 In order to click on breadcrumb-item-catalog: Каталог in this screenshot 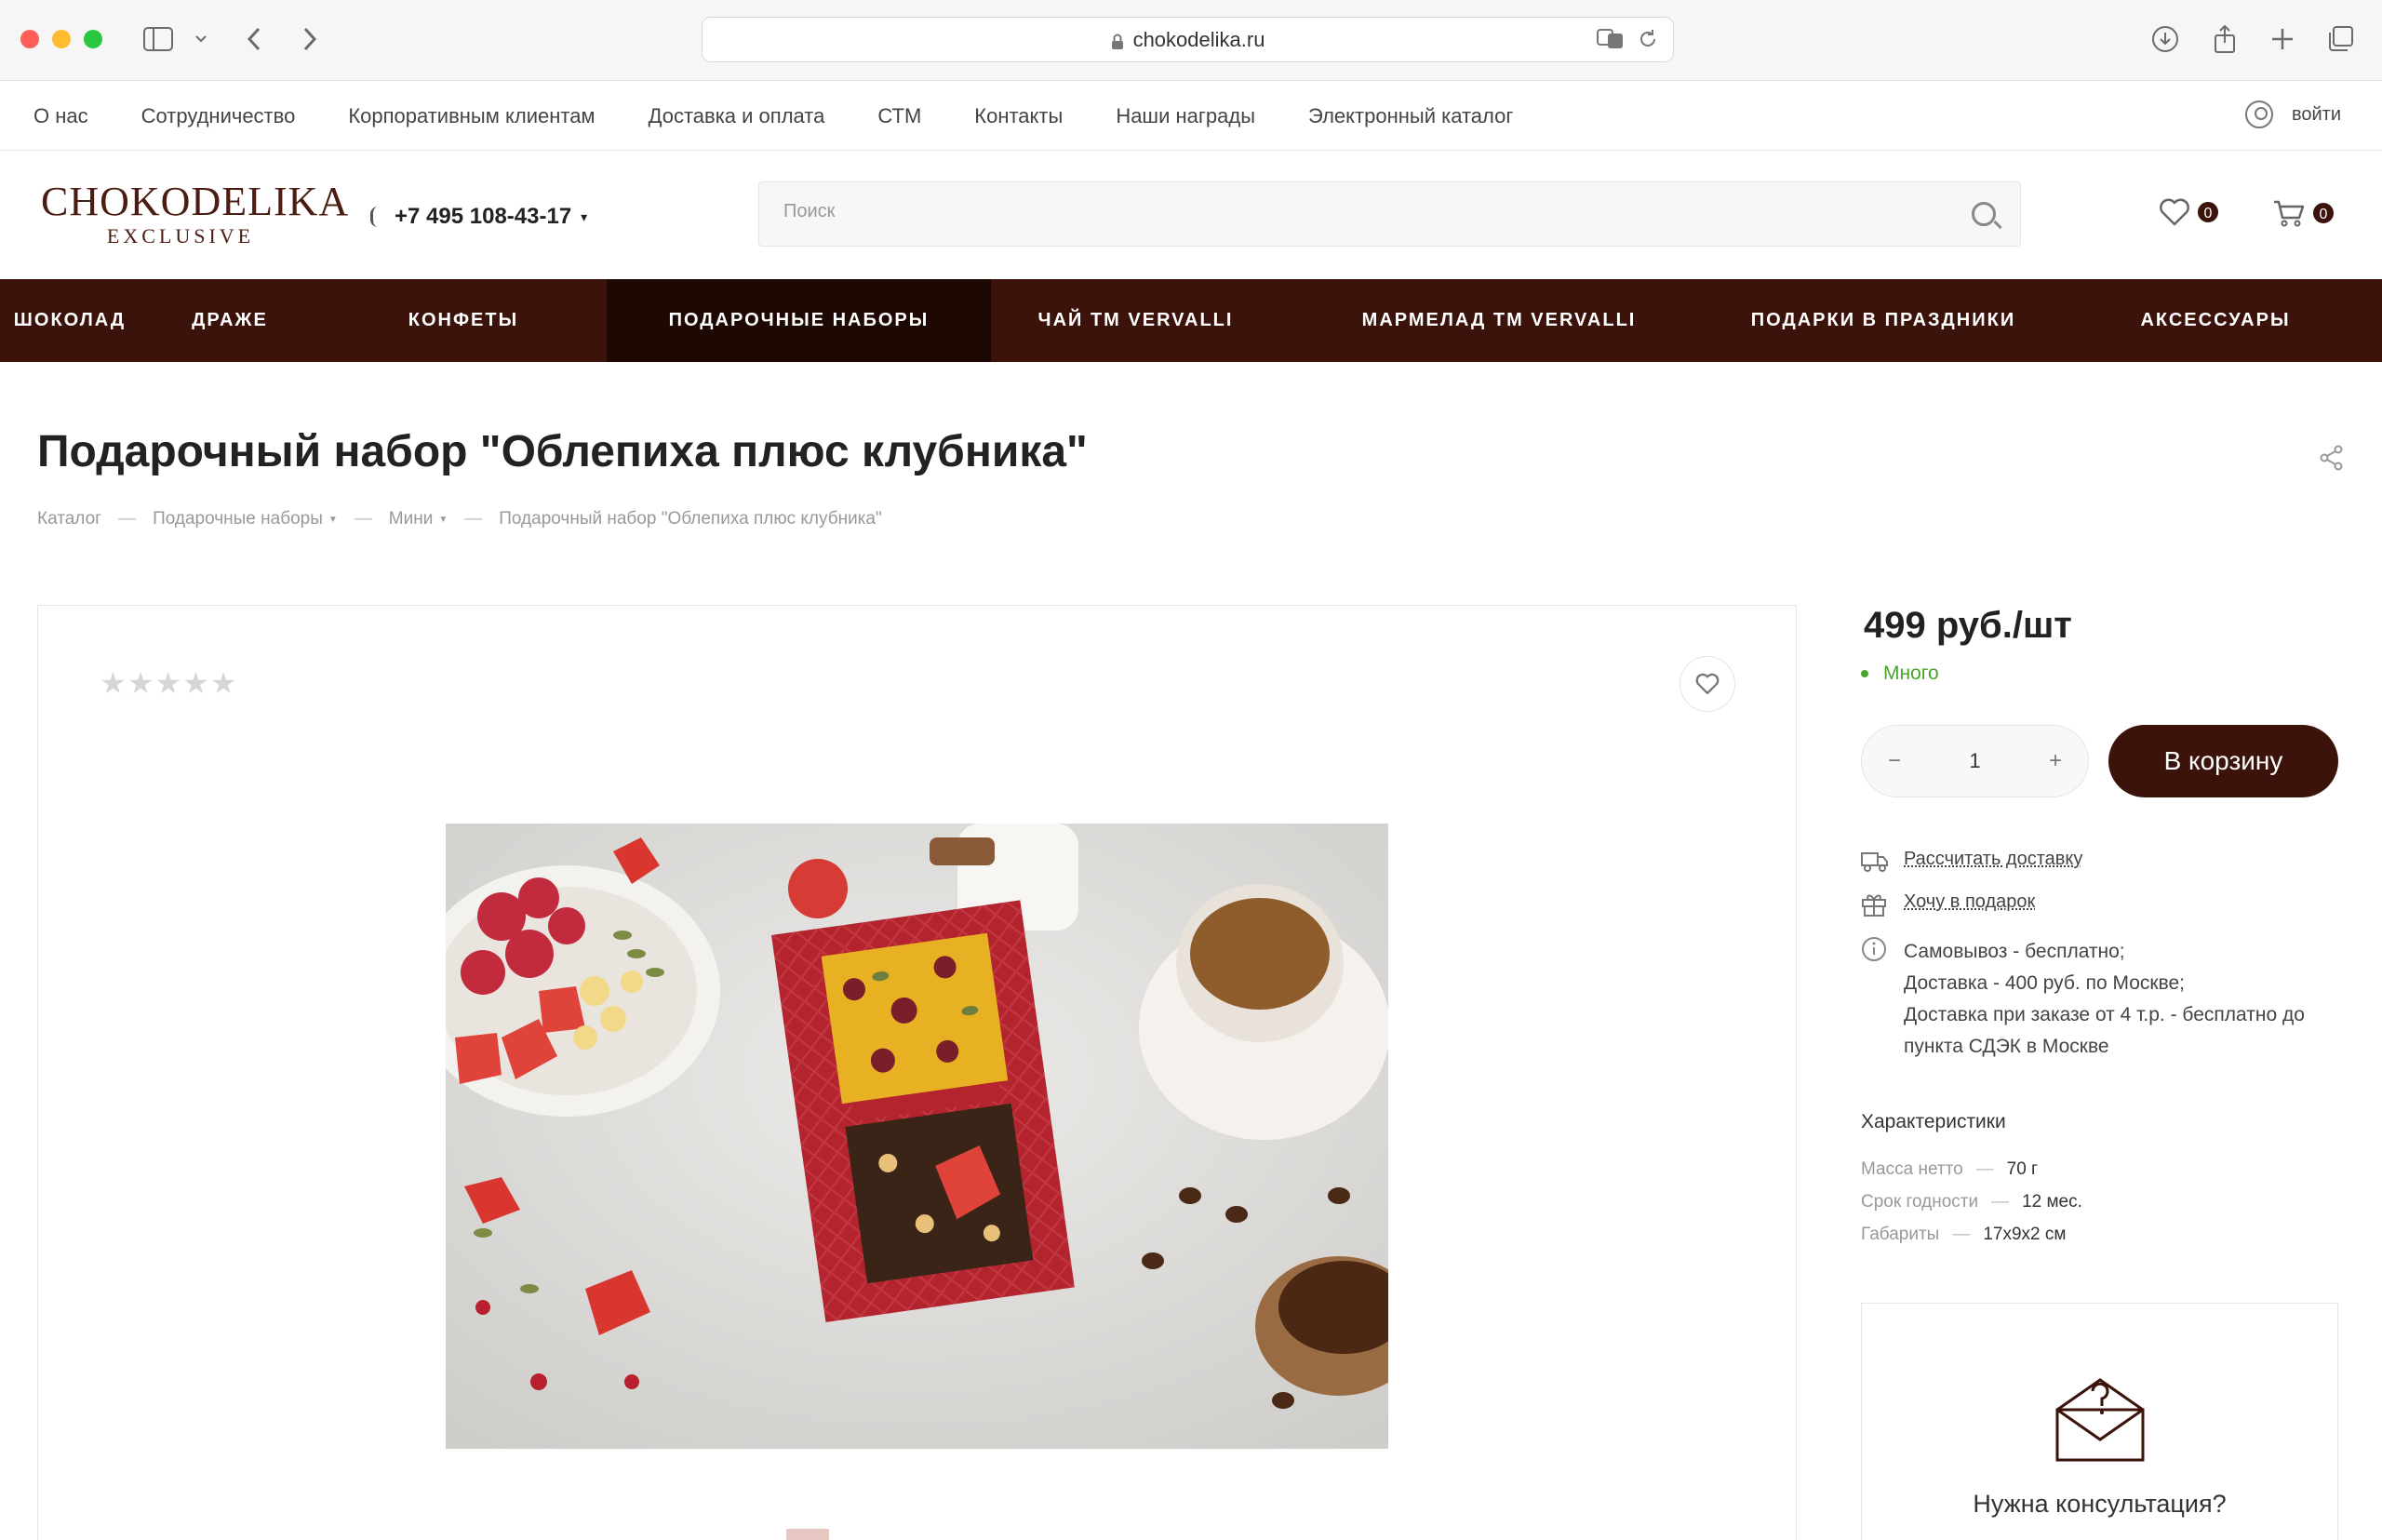, I will do `click(69, 519)`.